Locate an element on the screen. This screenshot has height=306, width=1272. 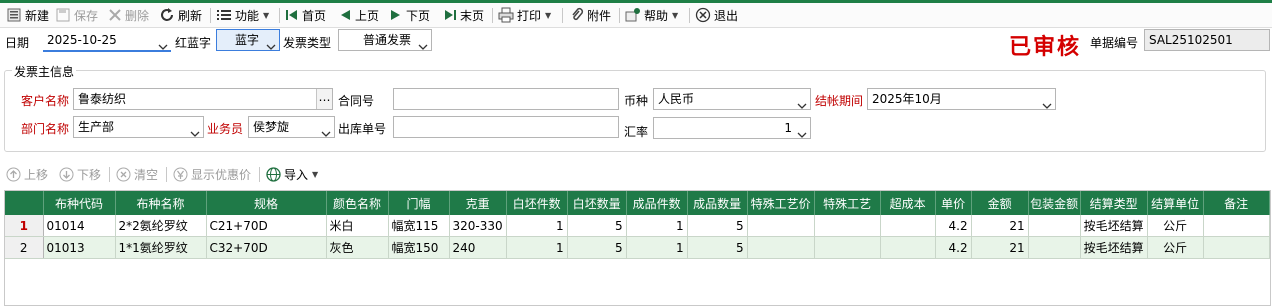
column-header: 金额 is located at coordinates (1000, 203).